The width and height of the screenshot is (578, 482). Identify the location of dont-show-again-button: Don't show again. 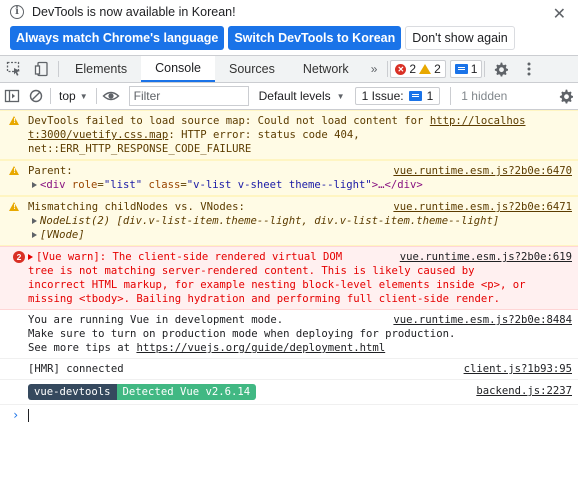
(460, 38).